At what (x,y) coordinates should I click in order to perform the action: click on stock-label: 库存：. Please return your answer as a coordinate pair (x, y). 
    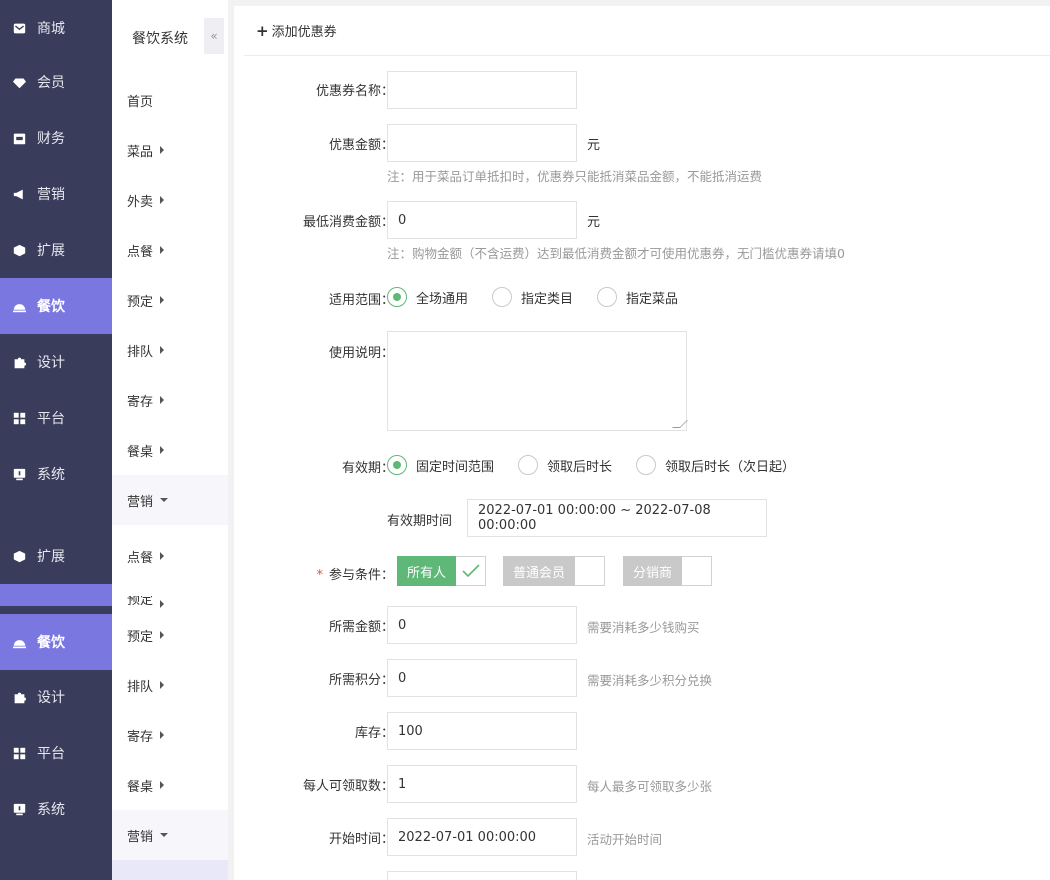
    Looking at the image, I should click on (374, 733).